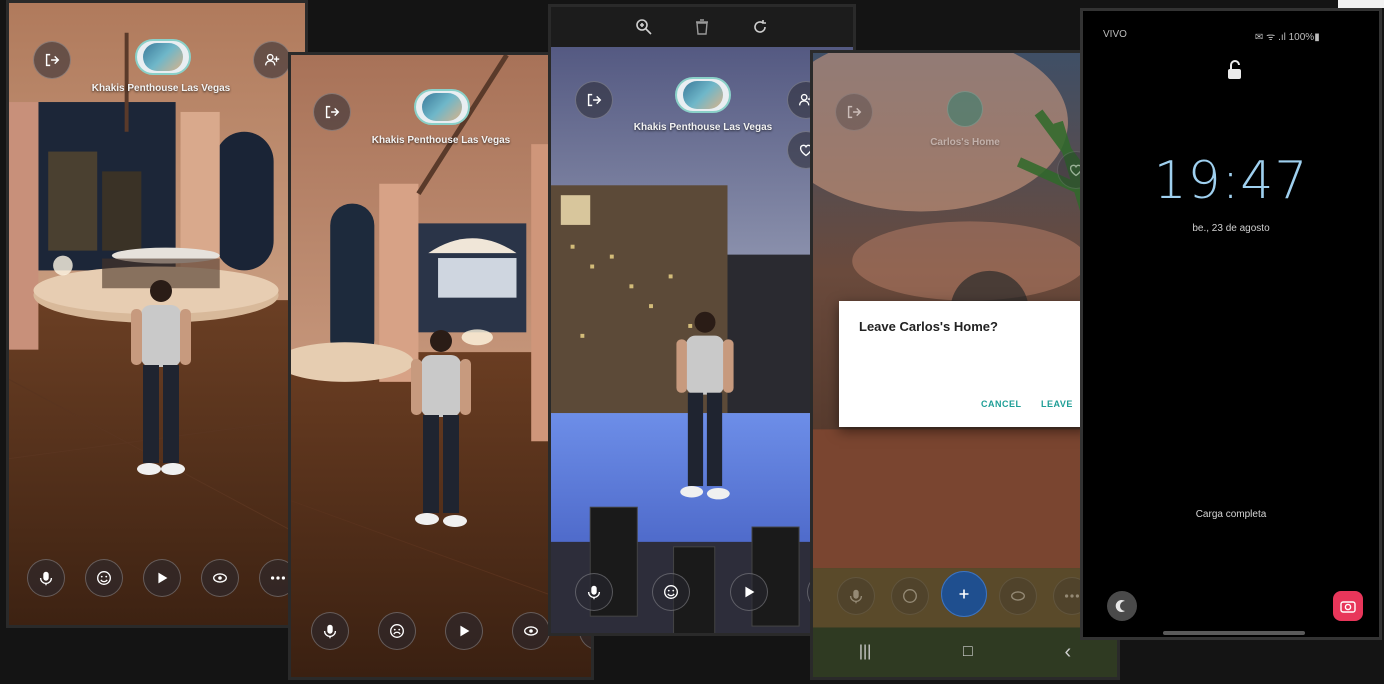 Image resolution: width=1384 pixels, height=684 pixels. What do you see at coordinates (865, 652) in the screenshot?
I see `recents-button: |||` at bounding box center [865, 652].